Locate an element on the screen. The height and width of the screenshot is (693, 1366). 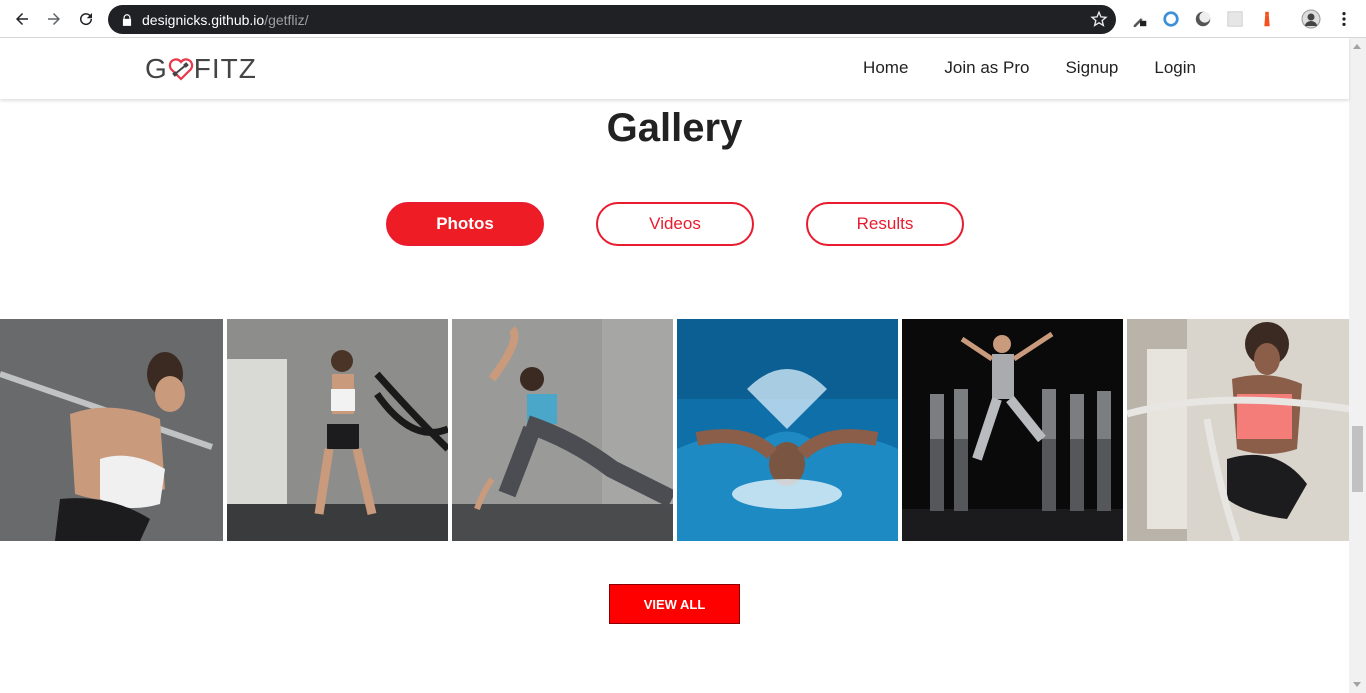
dark-mode-extension-icon is located at coordinates (1203, 19).